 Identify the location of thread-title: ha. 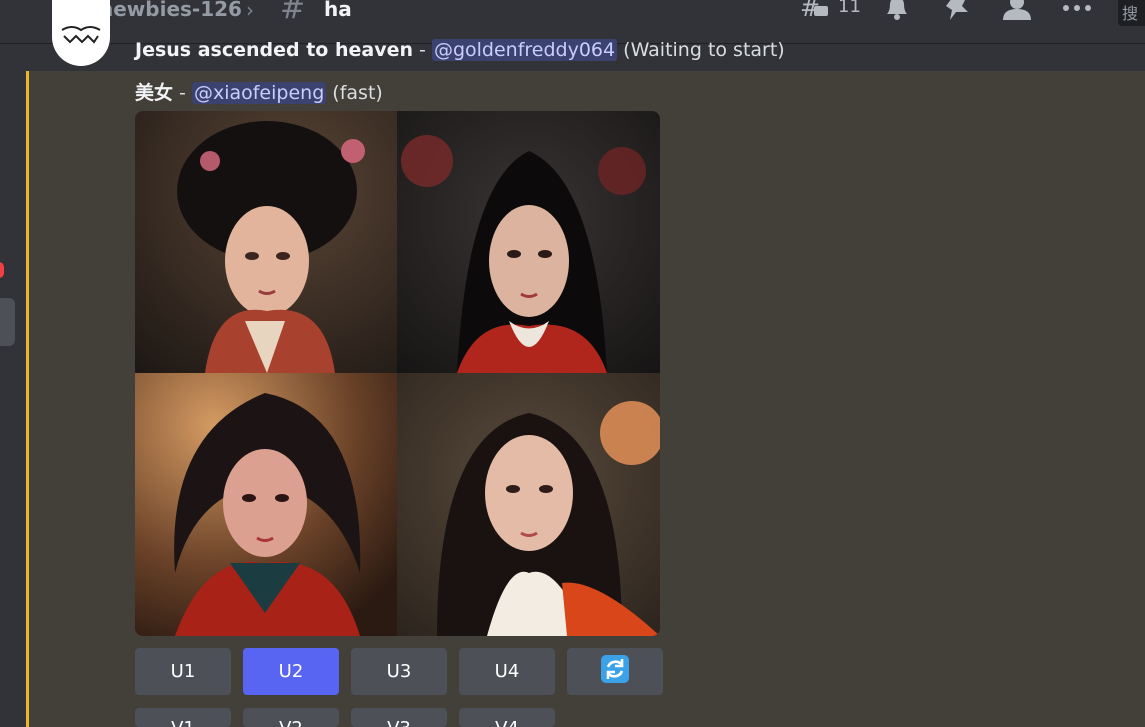
(338, 10).